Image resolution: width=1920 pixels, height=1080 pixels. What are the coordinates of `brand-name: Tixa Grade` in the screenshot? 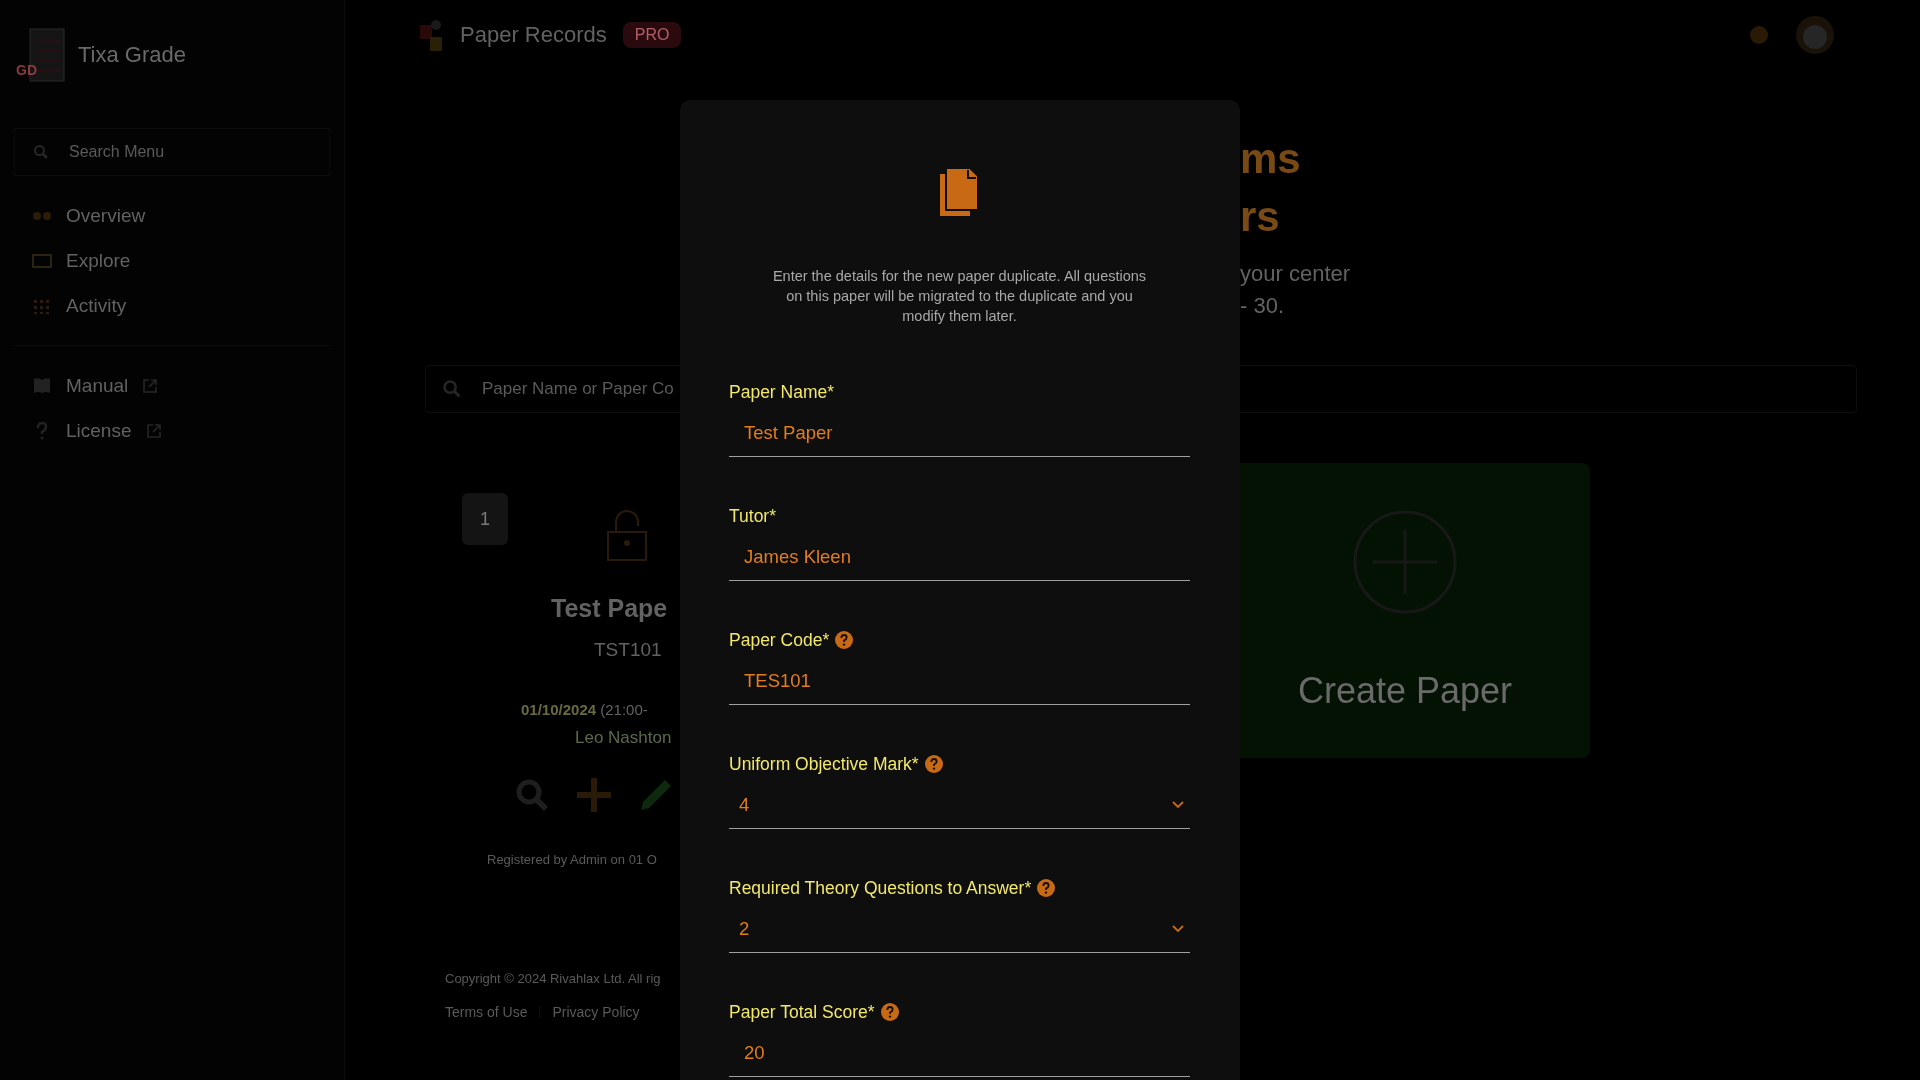 It's located at (132, 55).